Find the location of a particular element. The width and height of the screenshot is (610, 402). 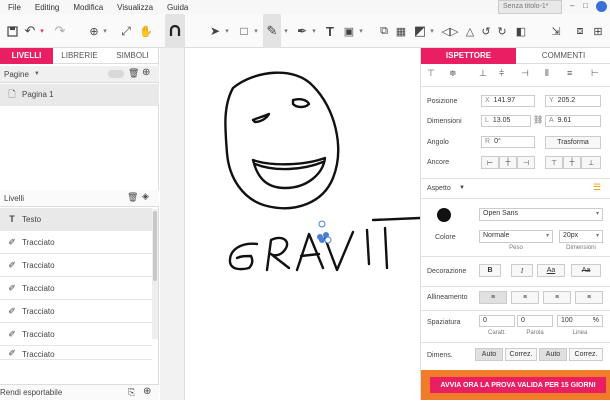

delete-page-icon: 🗑 is located at coordinates (133, 73).